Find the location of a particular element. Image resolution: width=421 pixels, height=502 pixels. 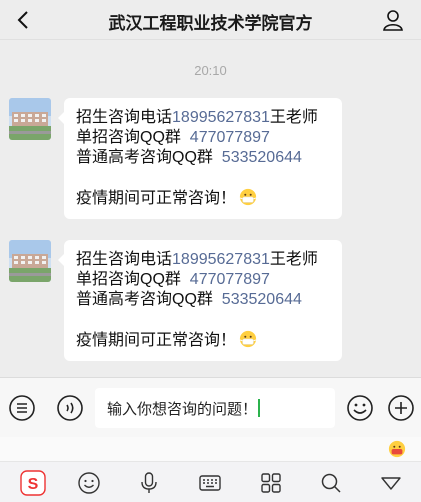

text-caret is located at coordinates (259, 408).